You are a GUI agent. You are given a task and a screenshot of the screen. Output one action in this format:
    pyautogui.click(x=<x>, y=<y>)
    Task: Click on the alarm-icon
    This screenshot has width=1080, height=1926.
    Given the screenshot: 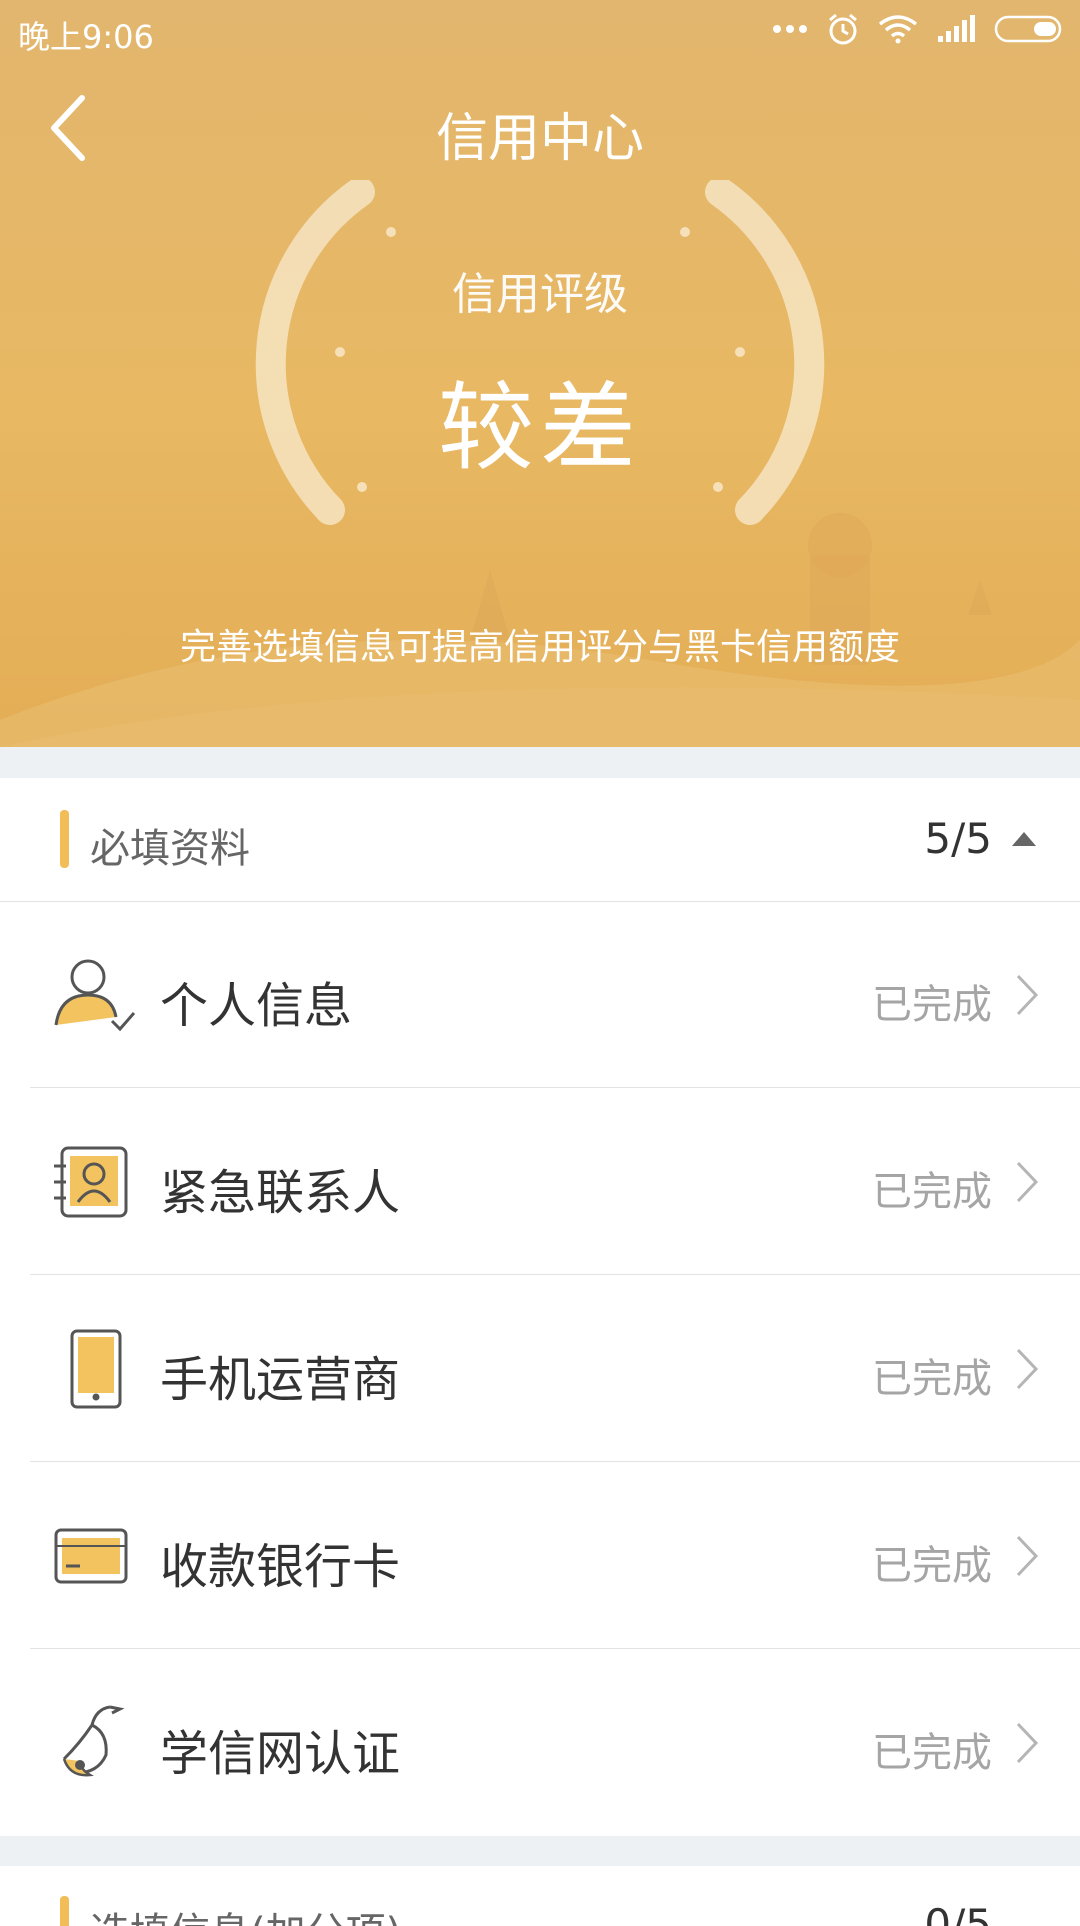 What is the action you would take?
    pyautogui.click(x=843, y=29)
    